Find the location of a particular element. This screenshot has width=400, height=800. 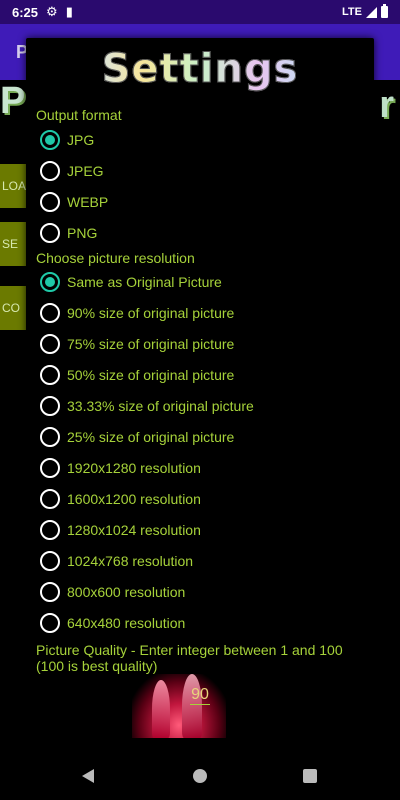

resolution-option-1280x1024: 1280x1024 resolution is located at coordinates (120, 530).